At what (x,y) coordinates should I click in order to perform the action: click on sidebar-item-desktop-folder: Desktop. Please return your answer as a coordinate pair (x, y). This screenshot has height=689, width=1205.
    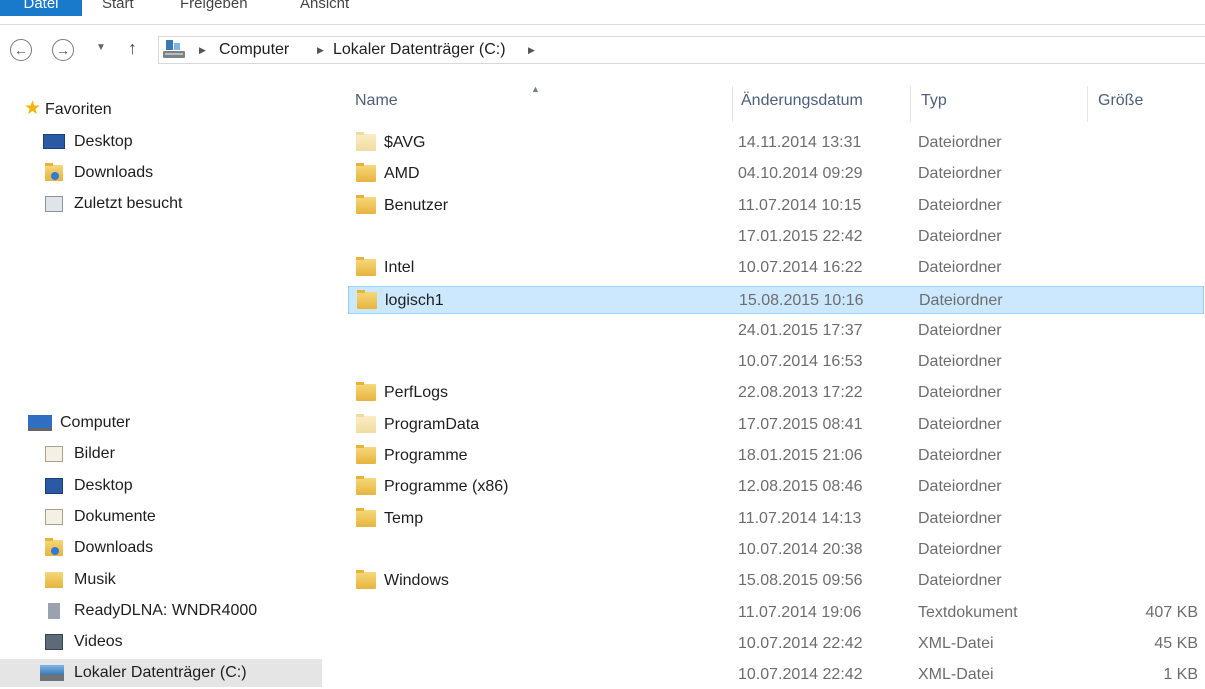
    Looking at the image, I should click on (161, 486).